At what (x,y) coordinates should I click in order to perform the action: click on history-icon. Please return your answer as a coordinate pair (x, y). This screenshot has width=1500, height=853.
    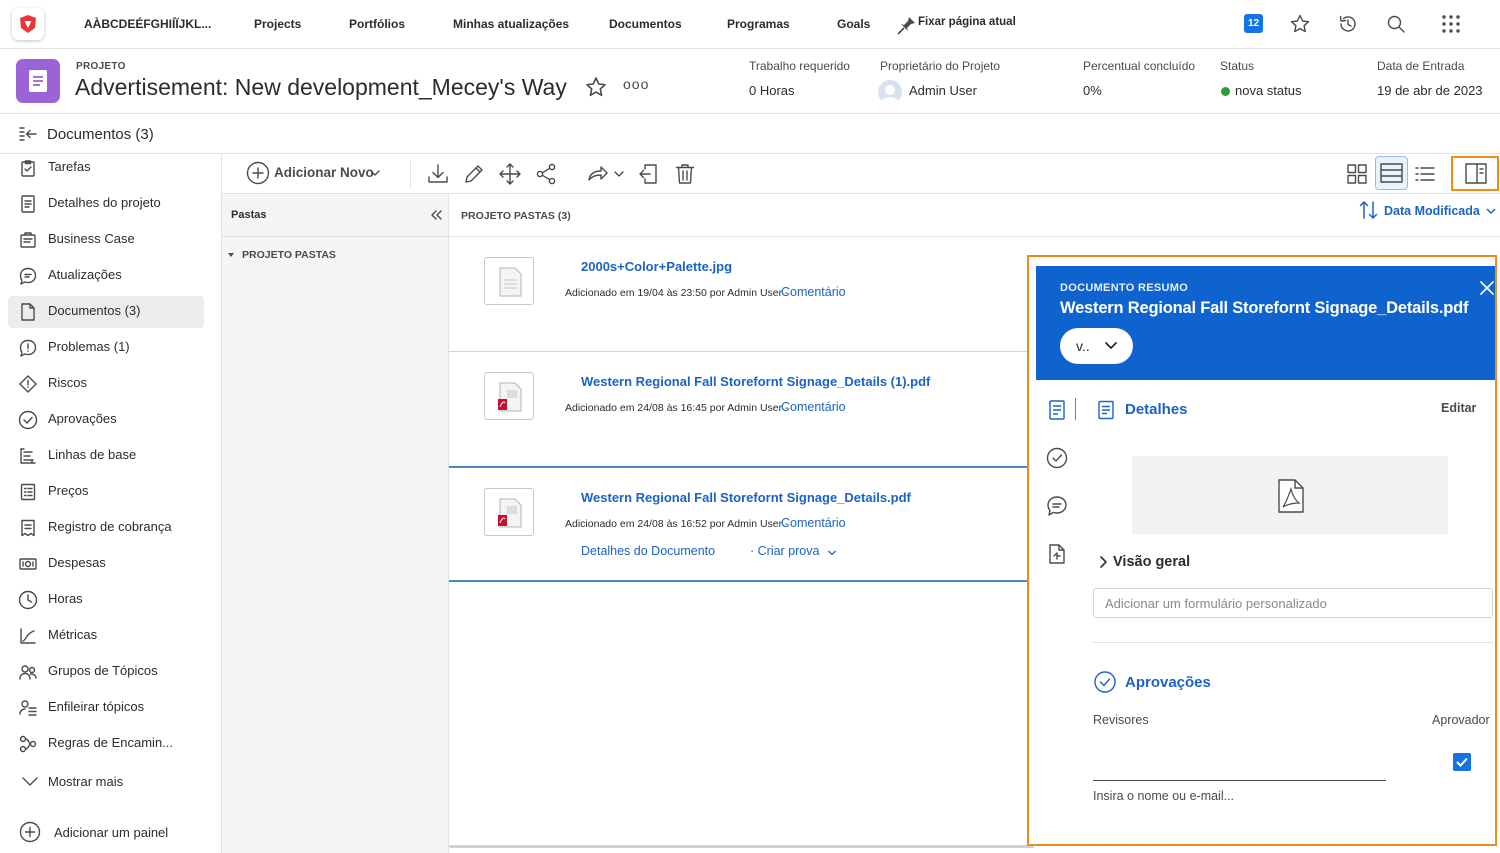
    Looking at the image, I should click on (1348, 24).